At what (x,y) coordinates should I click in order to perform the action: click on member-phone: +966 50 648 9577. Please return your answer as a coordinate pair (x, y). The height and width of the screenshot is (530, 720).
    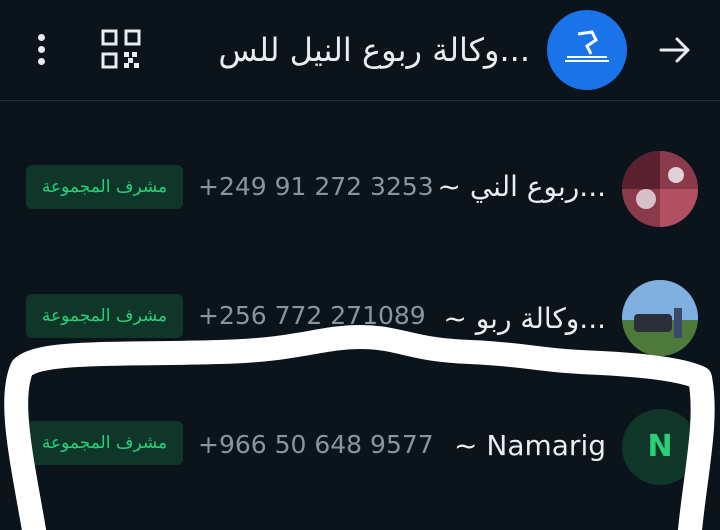
    Looking at the image, I should click on (316, 444).